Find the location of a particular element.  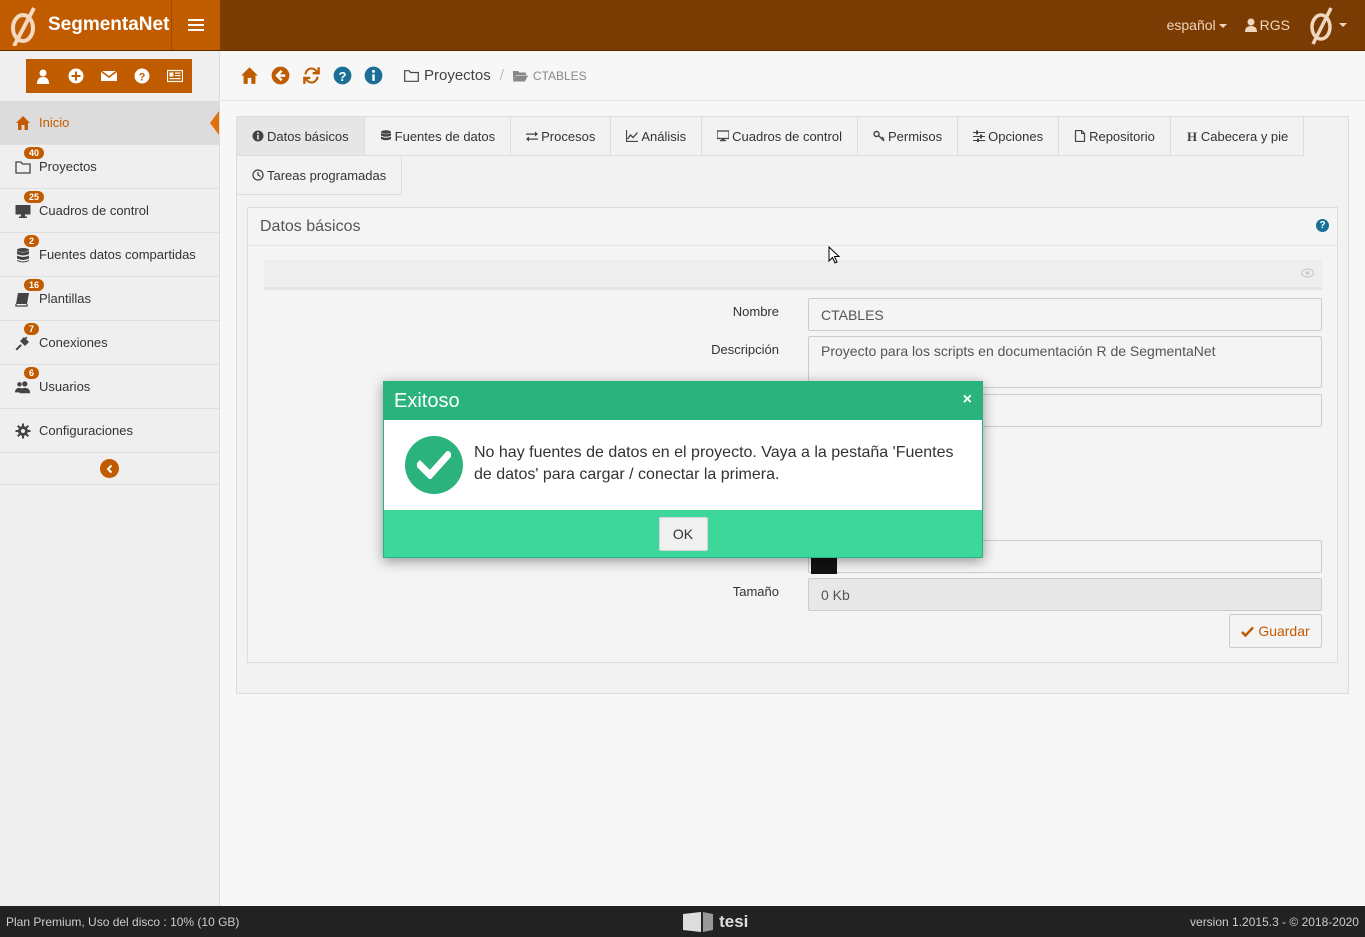

app-logo-menu is located at coordinates (1327, 25).